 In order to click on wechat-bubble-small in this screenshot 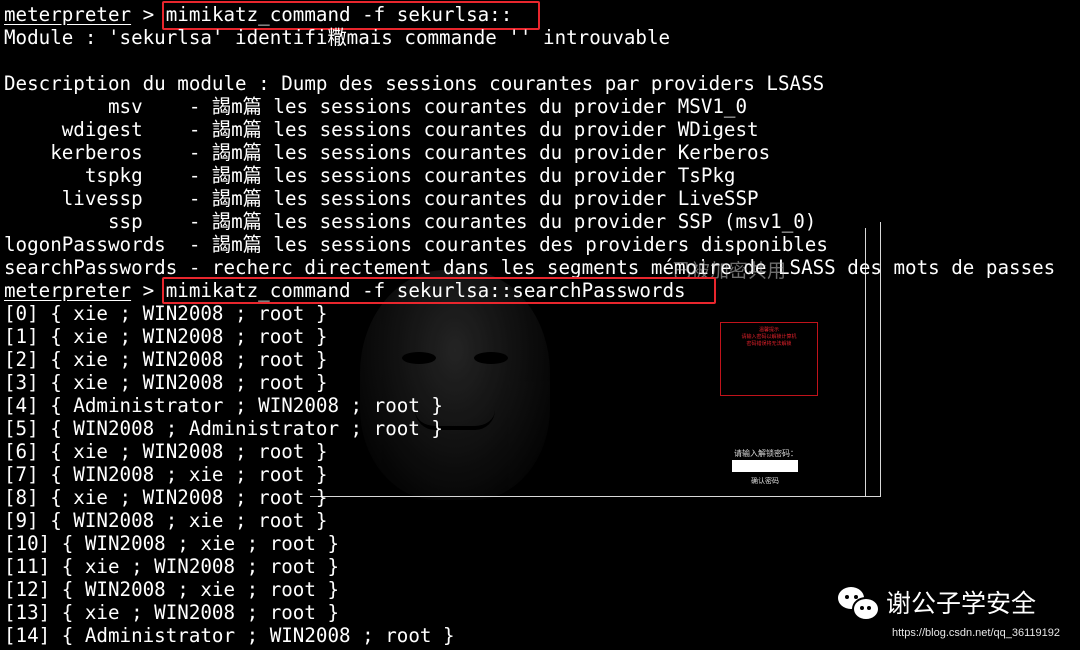, I will do `click(866, 609)`.